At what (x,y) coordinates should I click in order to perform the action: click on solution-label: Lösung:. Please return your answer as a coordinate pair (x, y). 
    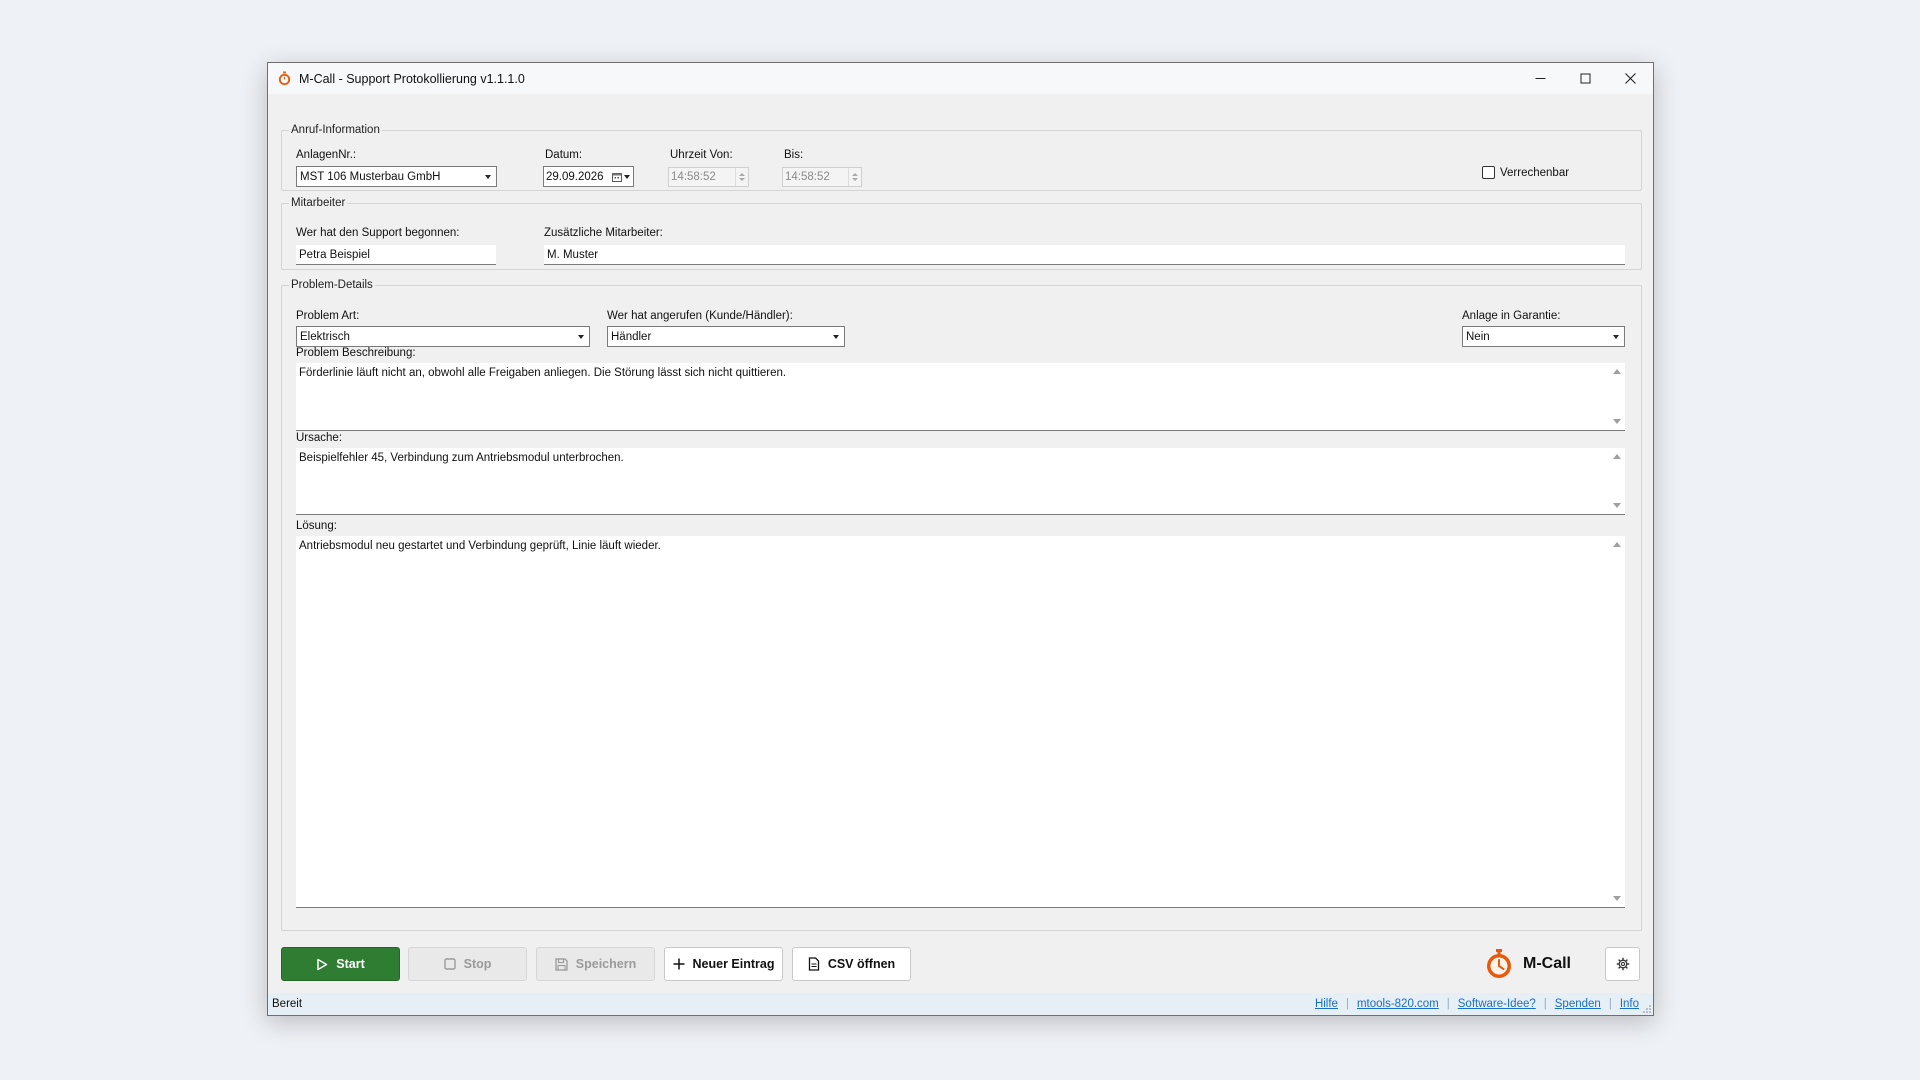
    Looking at the image, I should click on (316, 526).